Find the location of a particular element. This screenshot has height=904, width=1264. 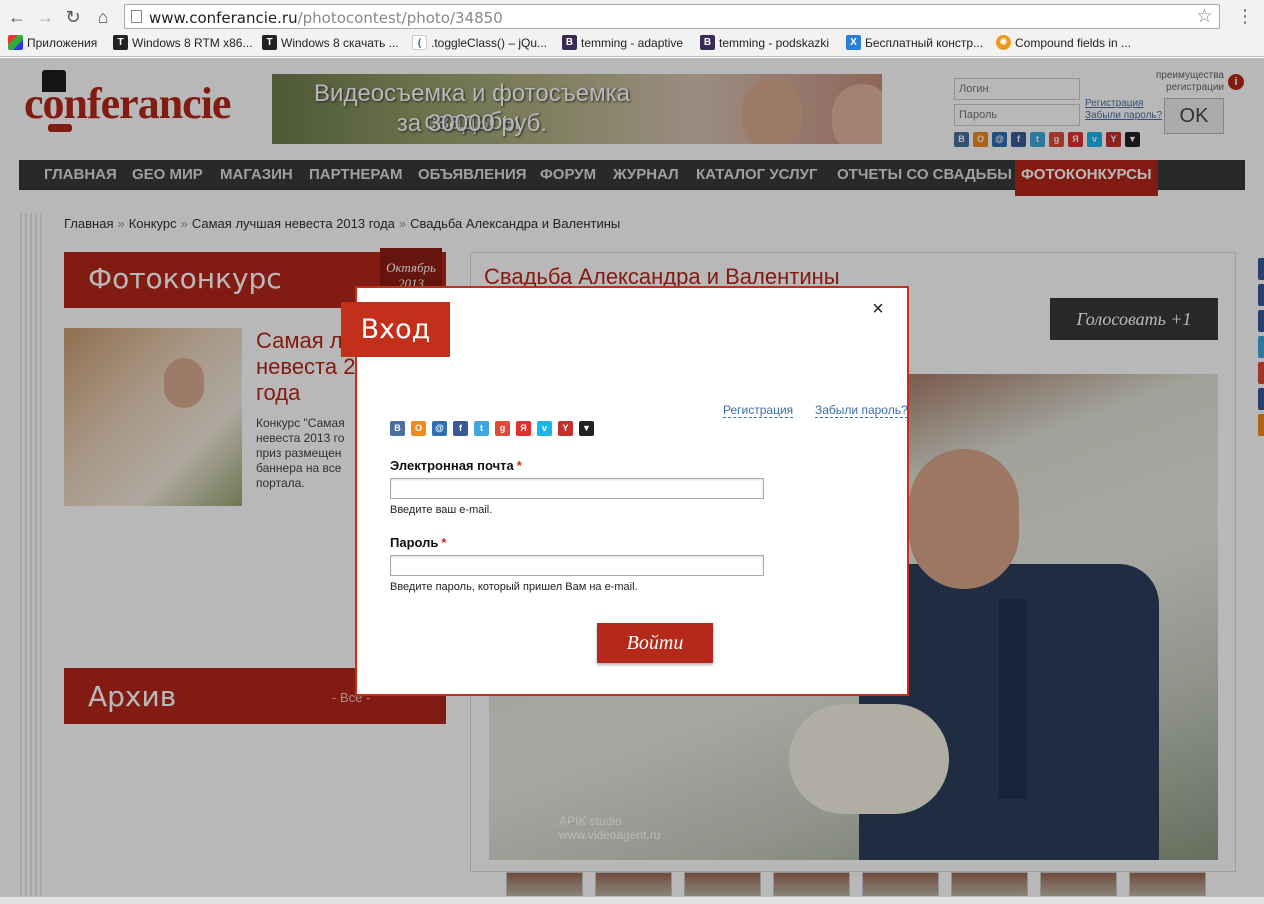

password-field is located at coordinates (577, 565).